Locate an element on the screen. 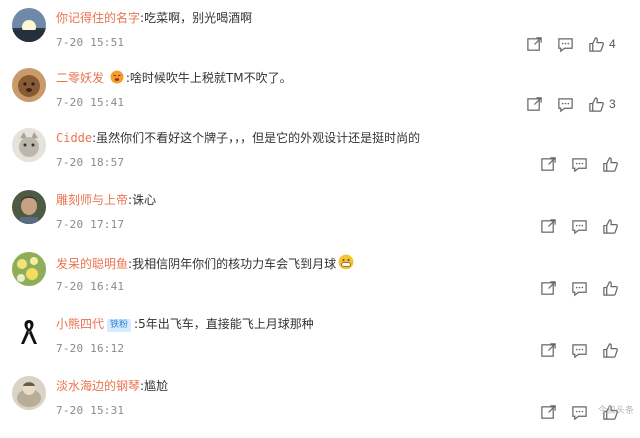 The image size is (640, 438). comment-text: 吃菜啊，别光喝酒啊 is located at coordinates (198, 18).